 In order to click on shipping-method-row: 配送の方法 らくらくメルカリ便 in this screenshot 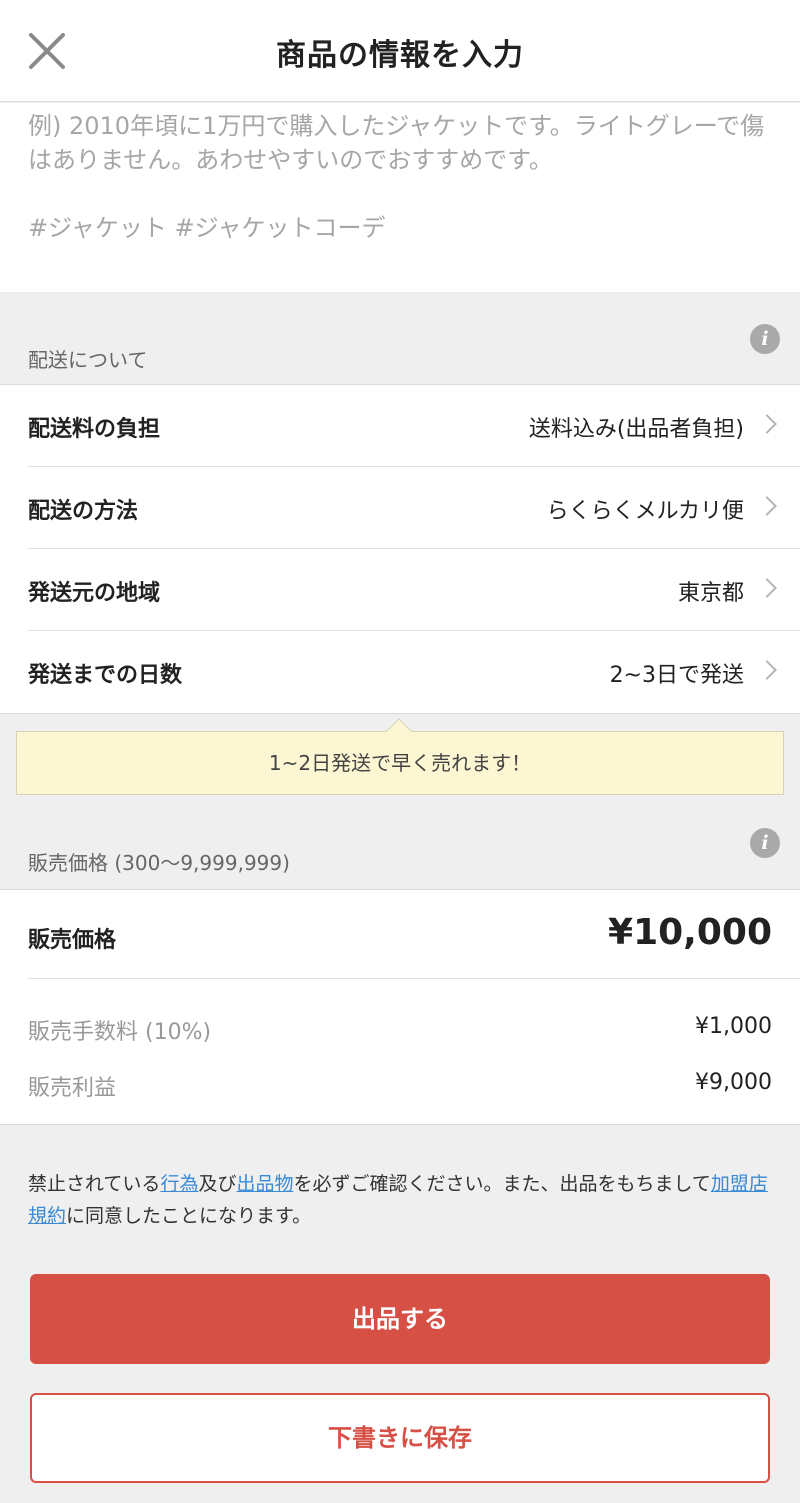, I will do `click(414, 508)`.